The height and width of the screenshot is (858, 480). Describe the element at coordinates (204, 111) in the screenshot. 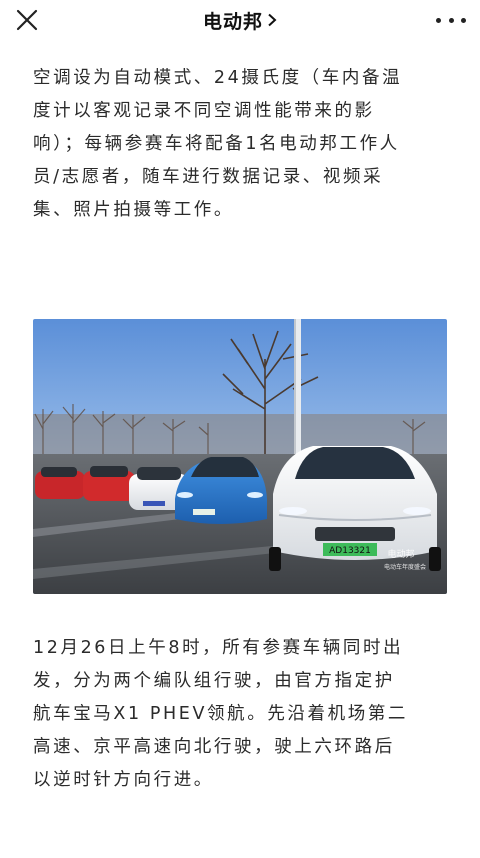

I see `paragraph-line: 度计以客观记录不同空调性能带来的影` at that location.